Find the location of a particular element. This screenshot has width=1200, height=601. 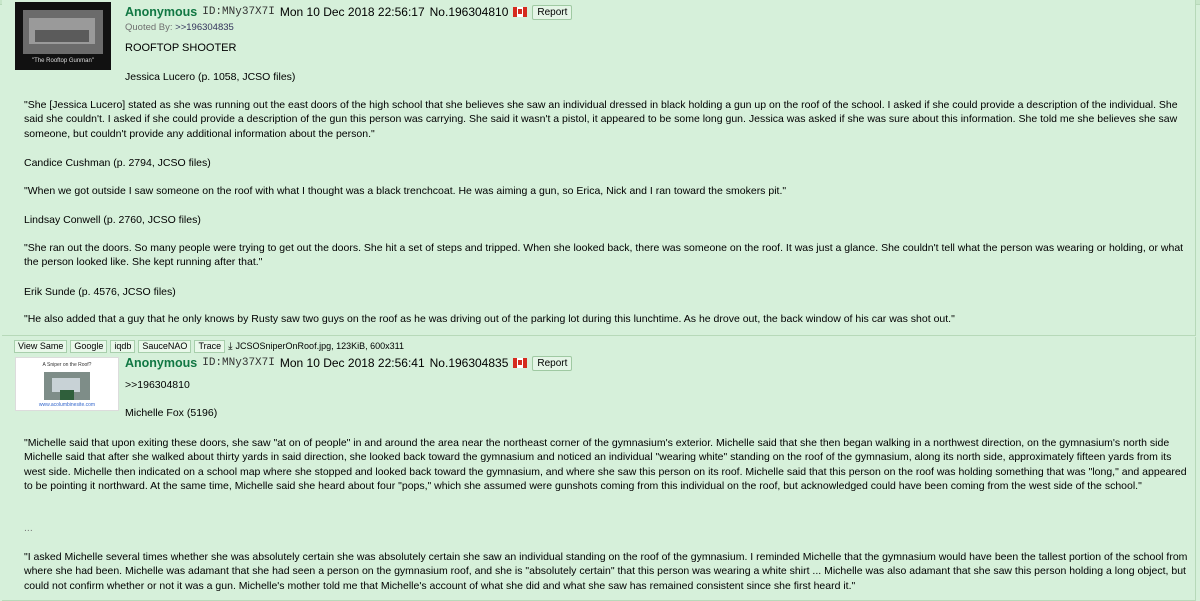

post-datetime: Mon 10 Dec 2018 22:56:17 is located at coordinates (352, 12).